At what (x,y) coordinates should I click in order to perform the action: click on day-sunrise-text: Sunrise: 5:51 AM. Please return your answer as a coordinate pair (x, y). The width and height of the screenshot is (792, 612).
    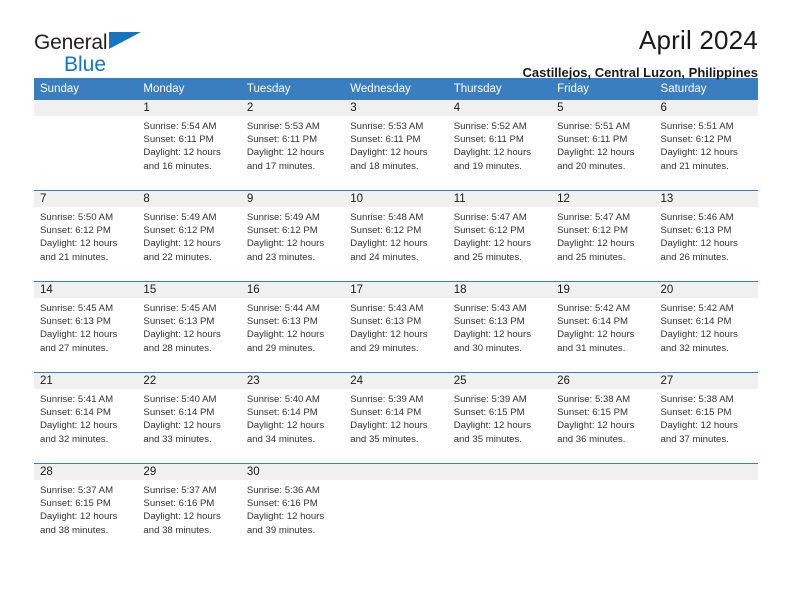
    Looking at the image, I should click on (697, 126).